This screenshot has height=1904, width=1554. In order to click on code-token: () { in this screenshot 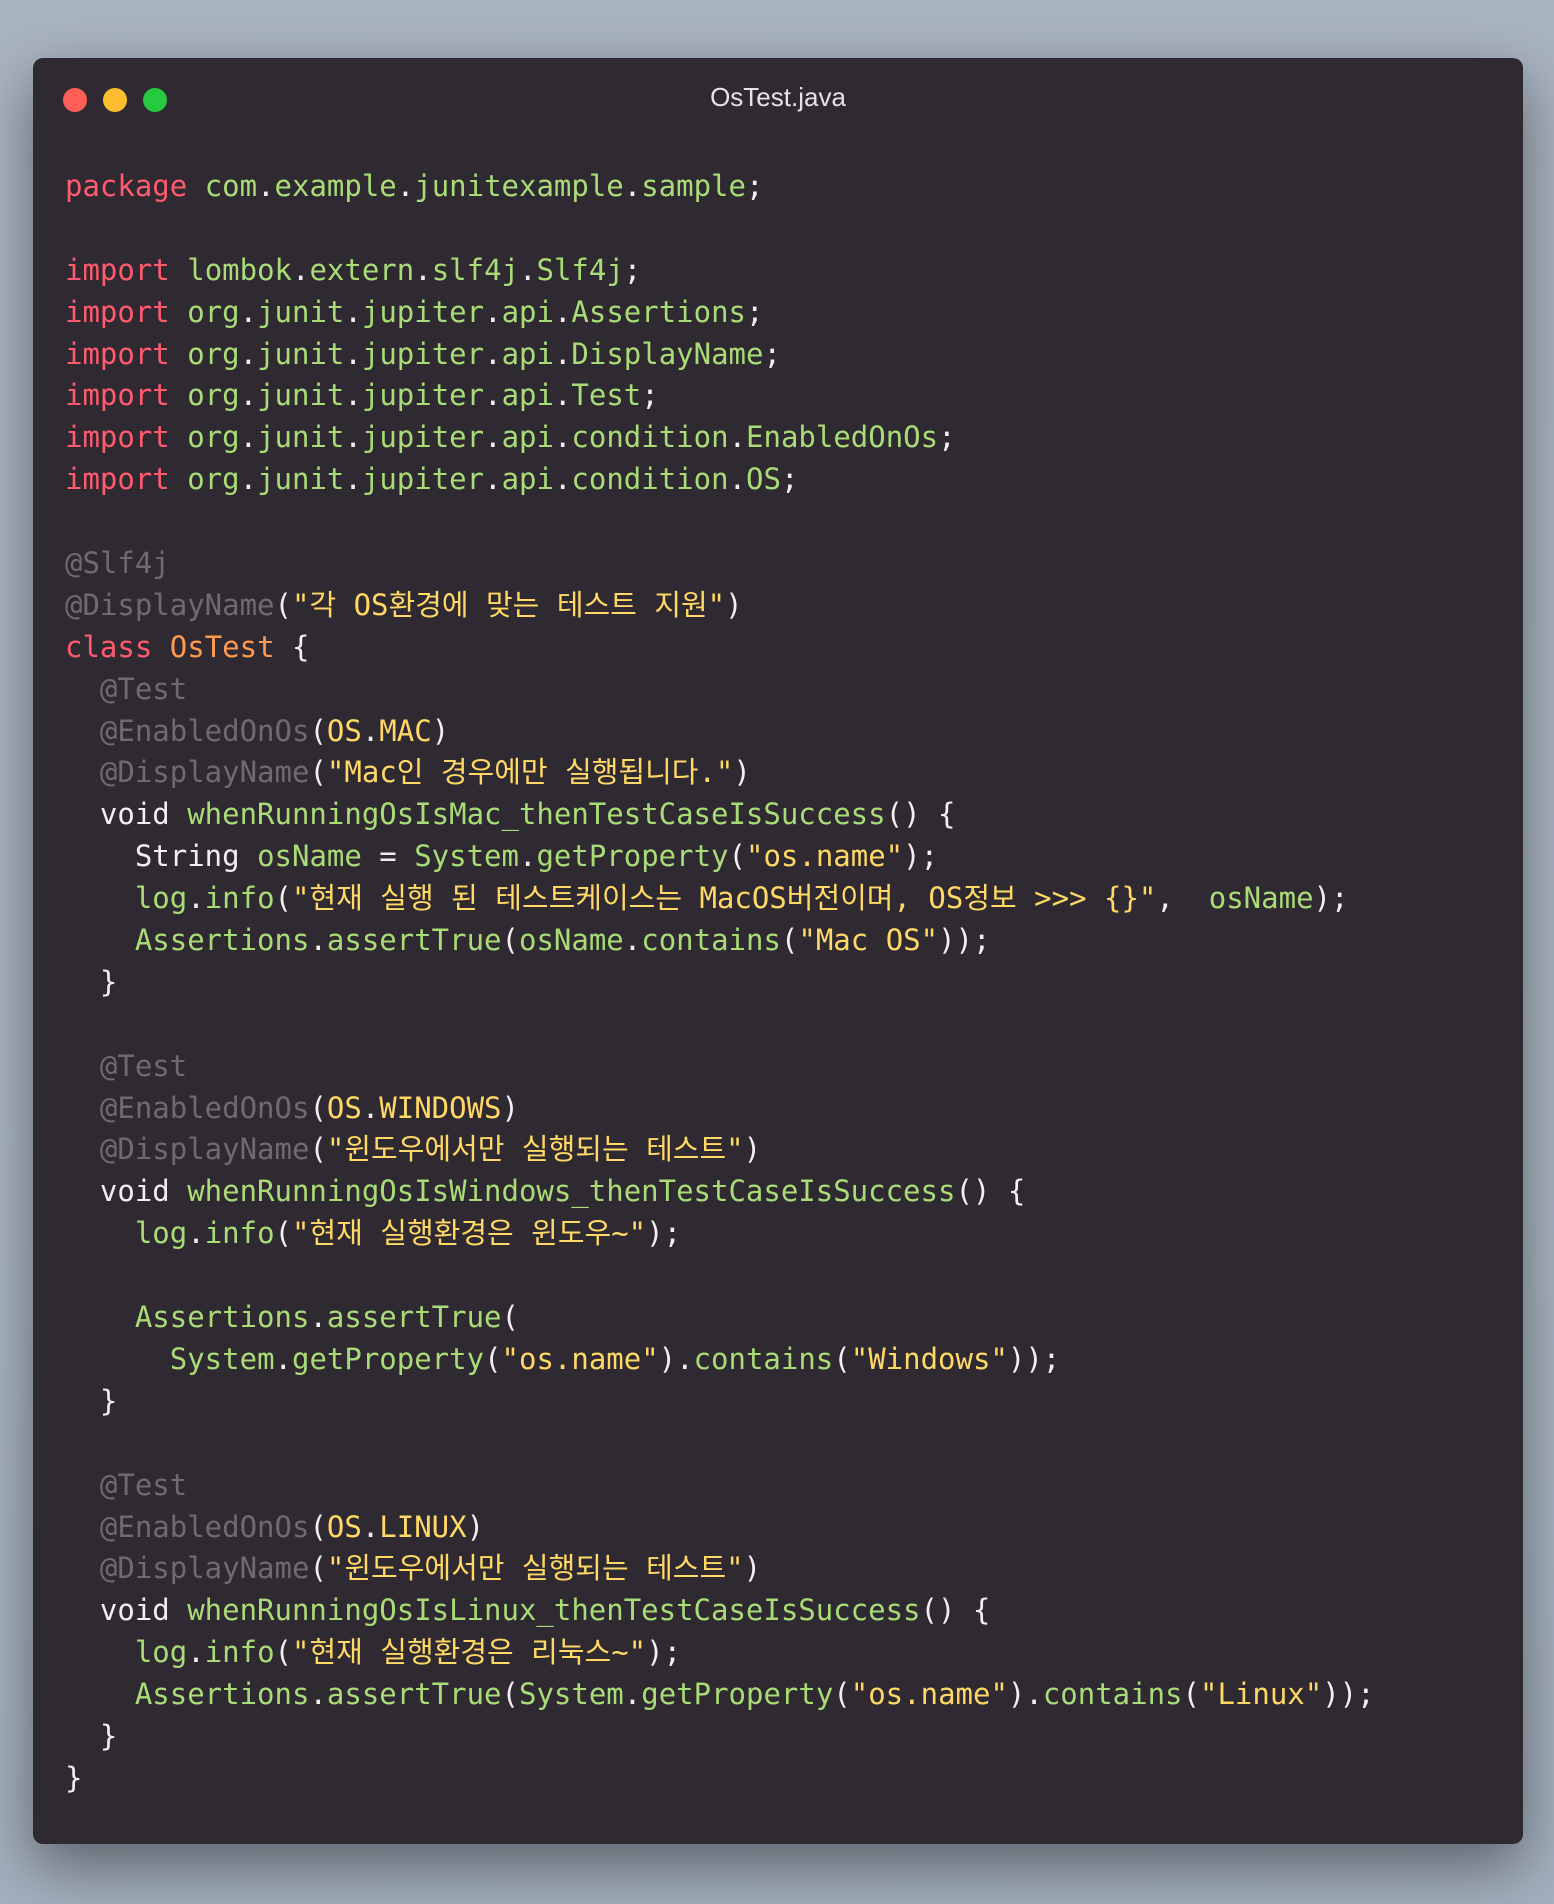, I will do `click(920, 814)`.